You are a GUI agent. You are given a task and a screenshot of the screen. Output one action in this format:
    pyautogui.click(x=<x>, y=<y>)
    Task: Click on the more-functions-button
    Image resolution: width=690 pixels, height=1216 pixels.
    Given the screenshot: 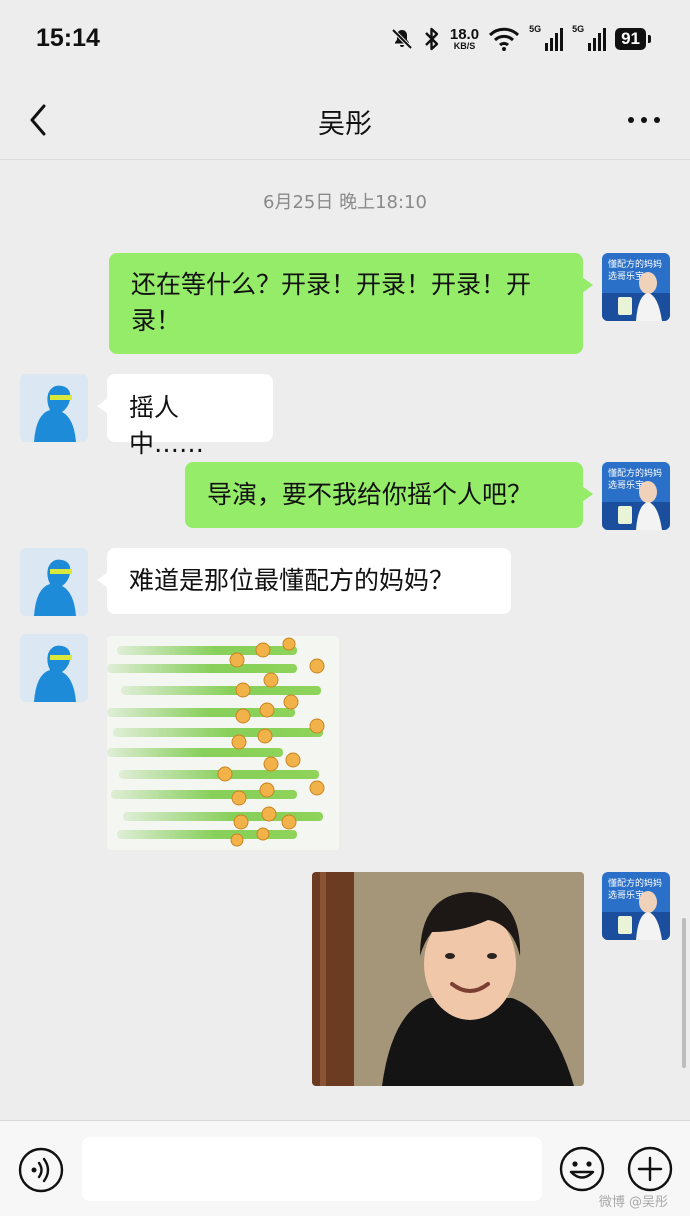 What is the action you would take?
    pyautogui.click(x=650, y=1169)
    